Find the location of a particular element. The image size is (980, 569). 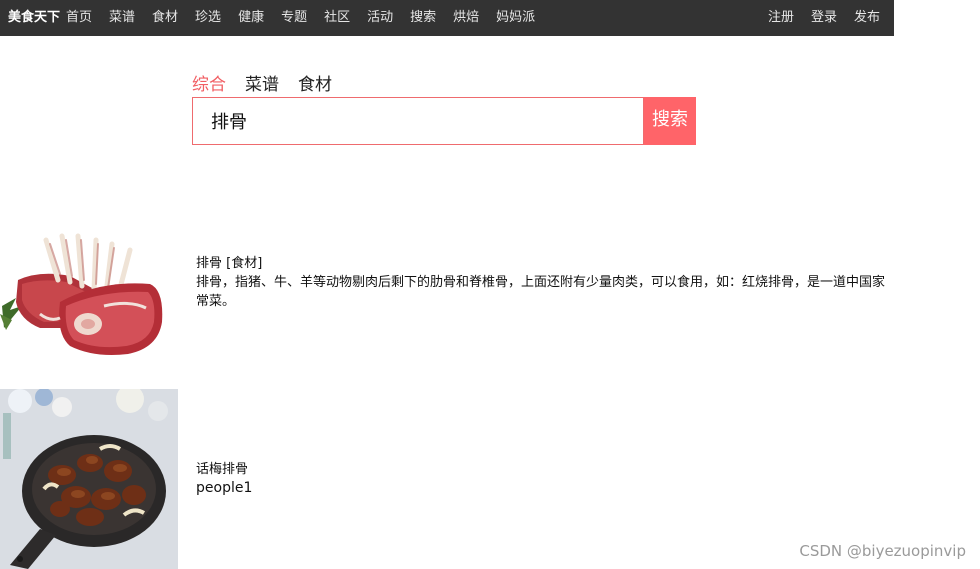

nav-community: 社区 is located at coordinates (337, 18).